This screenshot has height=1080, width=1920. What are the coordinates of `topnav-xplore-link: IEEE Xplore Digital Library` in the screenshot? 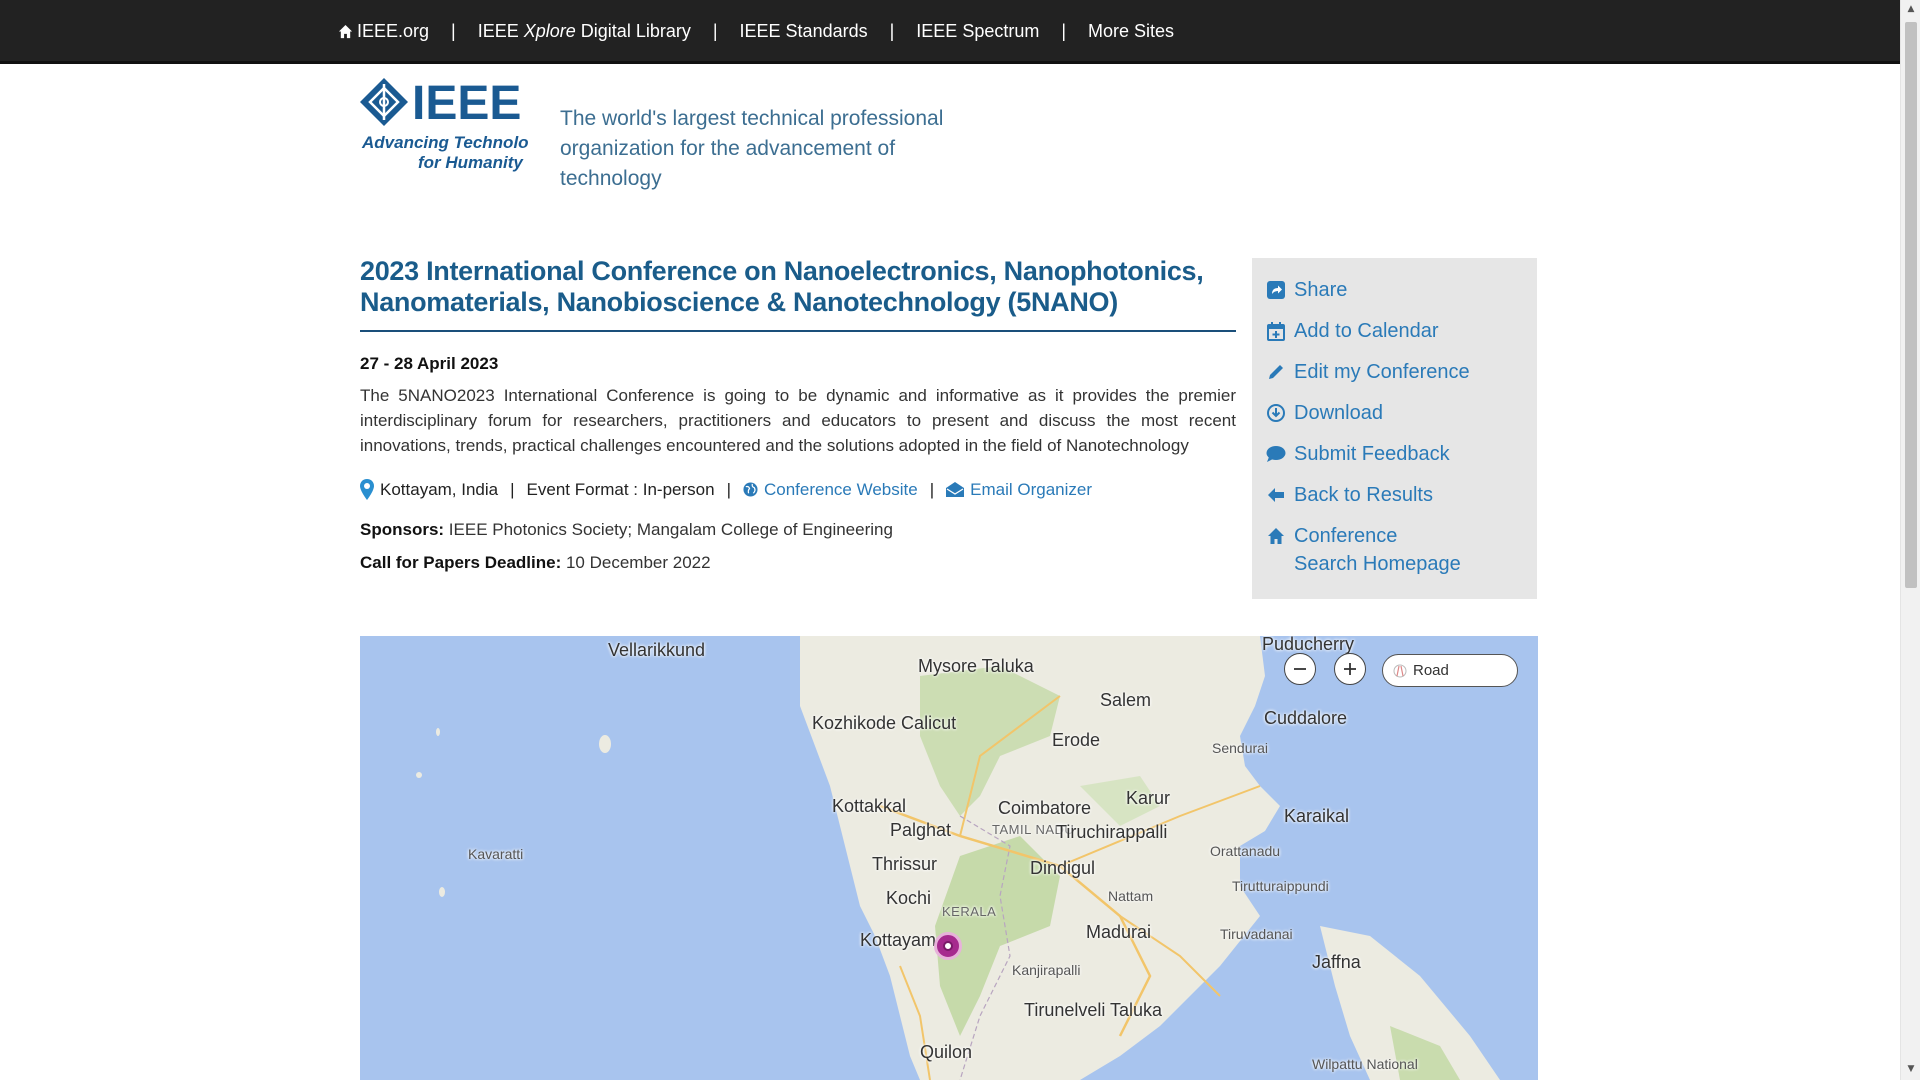 It's located at (584, 31).